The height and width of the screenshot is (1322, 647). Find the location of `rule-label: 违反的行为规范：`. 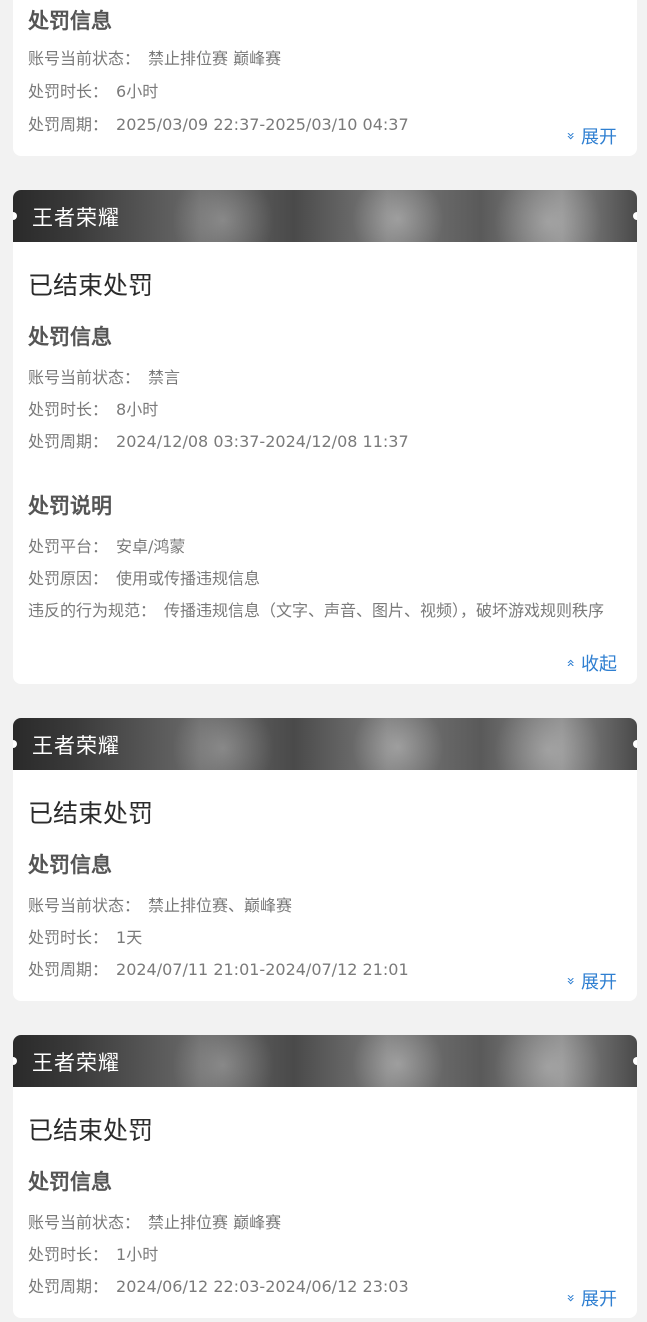

rule-label: 违反的行为规范： is located at coordinates (92, 610).